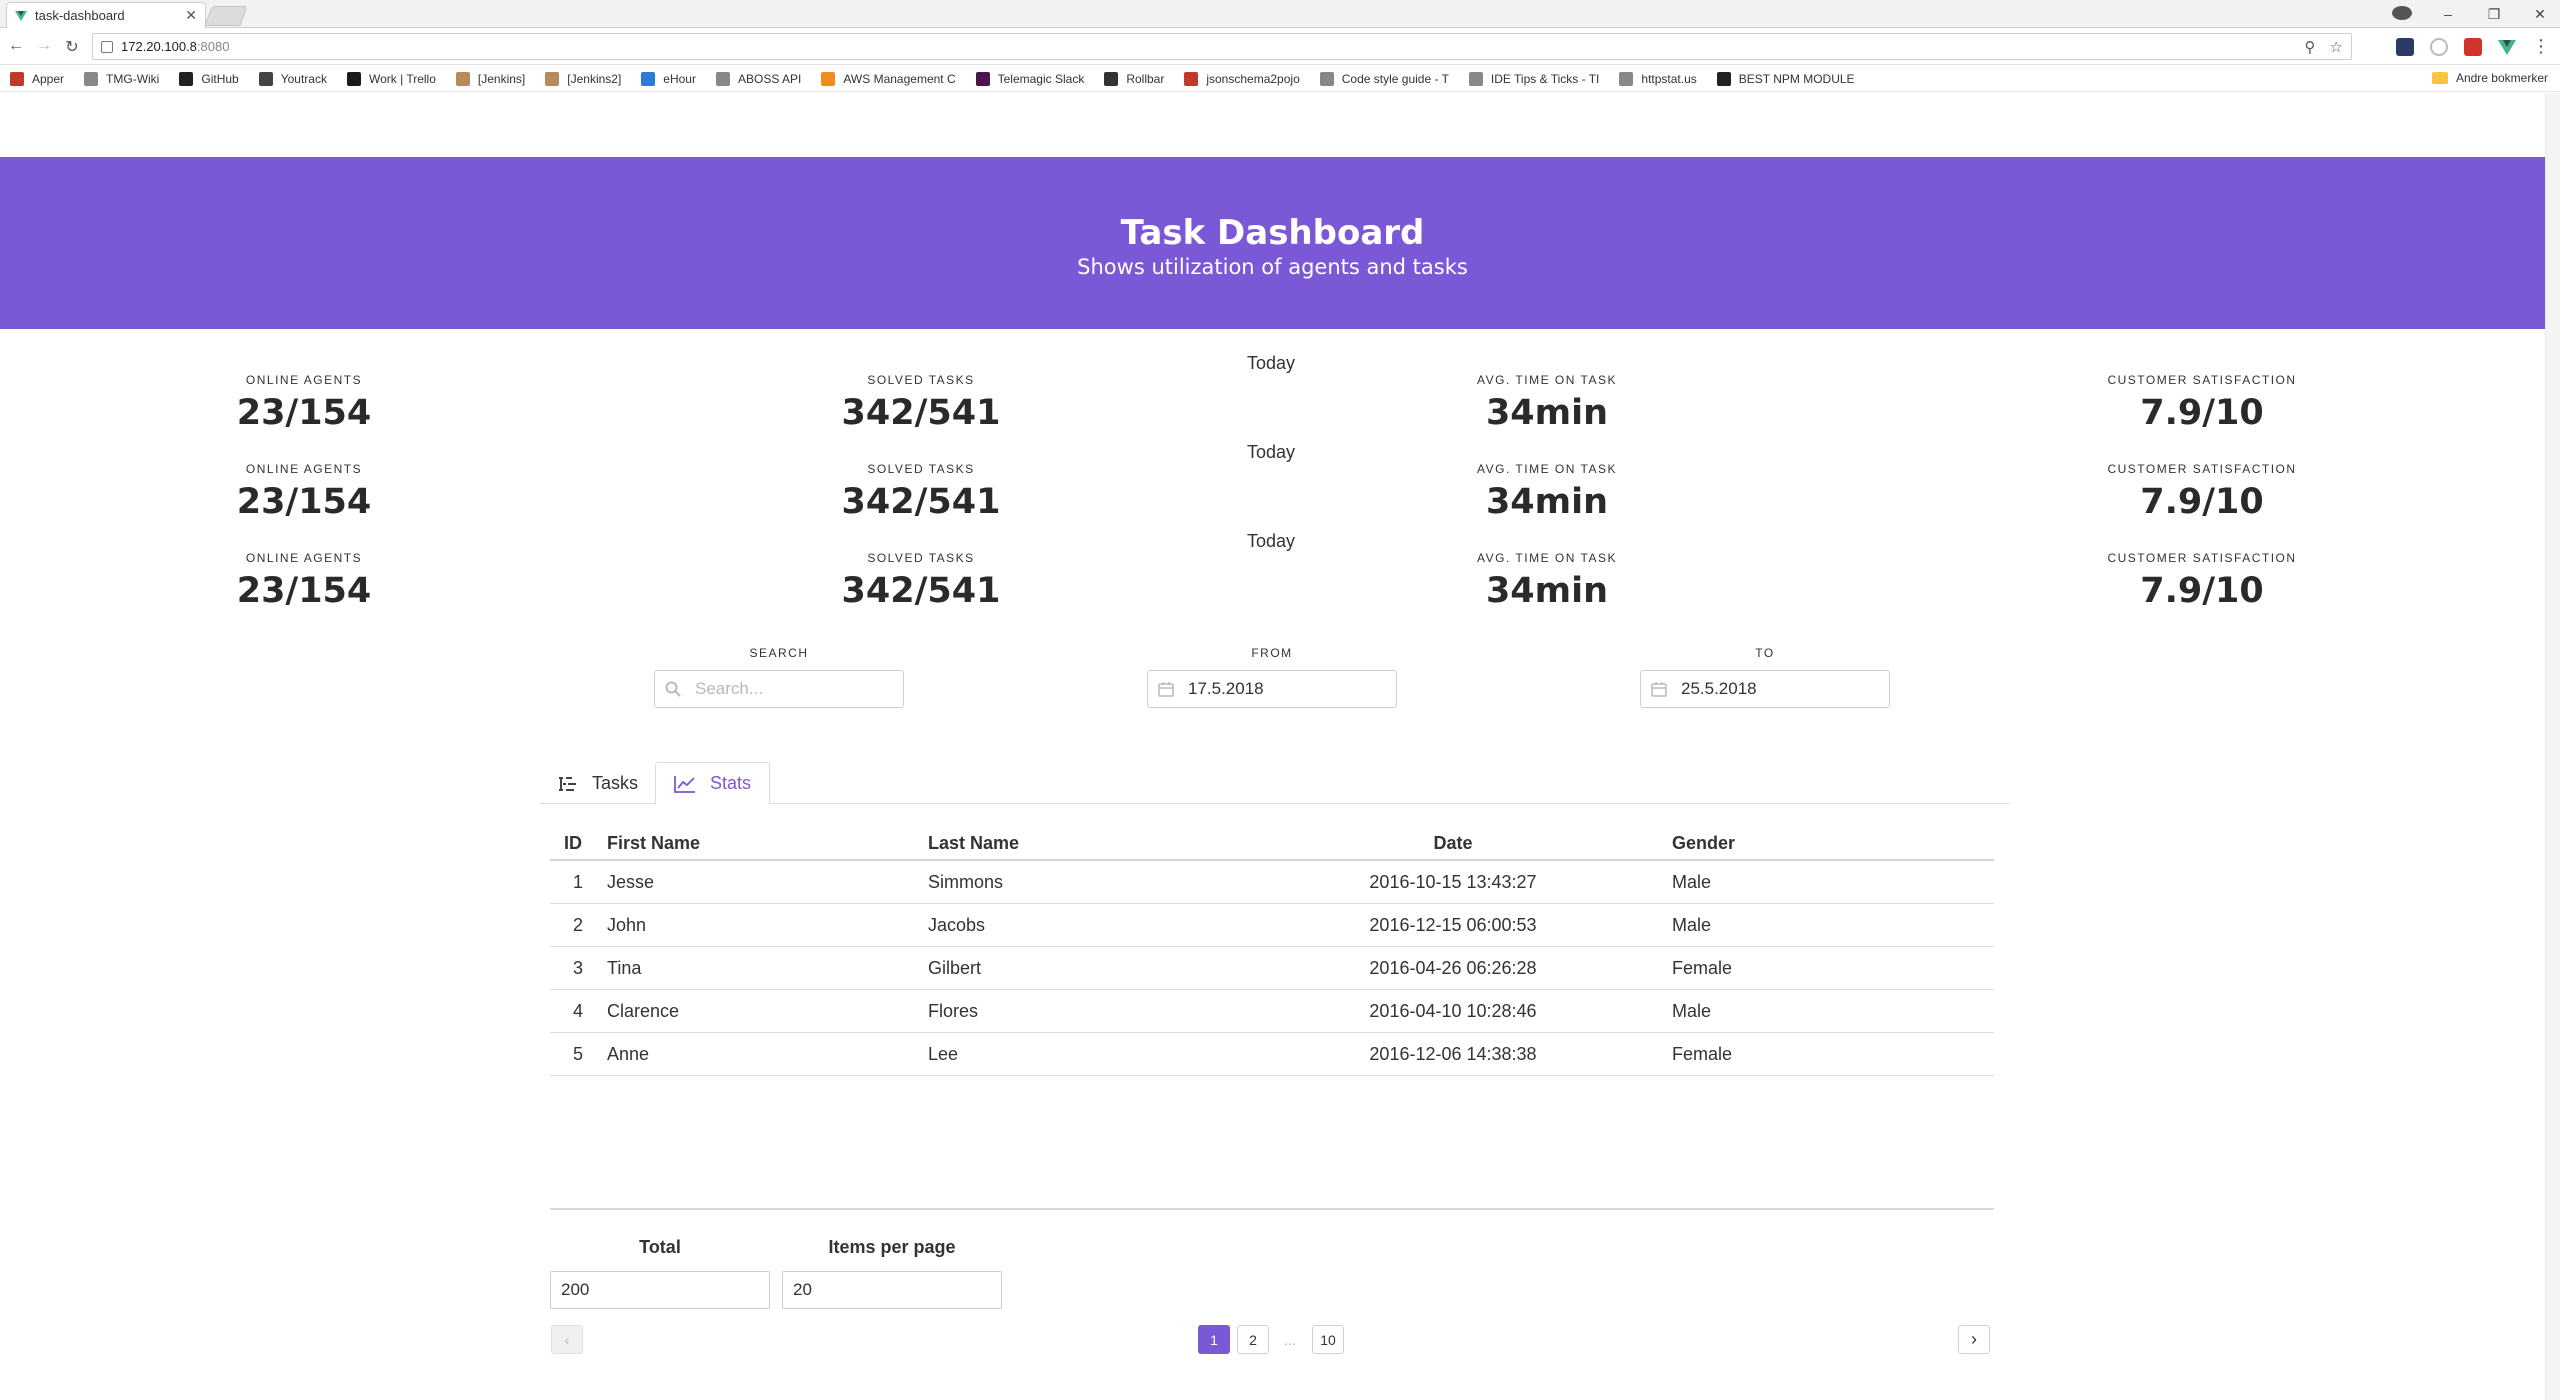 The width and height of the screenshot is (2560, 1400). Describe the element at coordinates (767, 843) in the screenshot. I see `col-header-first-name: First Name` at that location.